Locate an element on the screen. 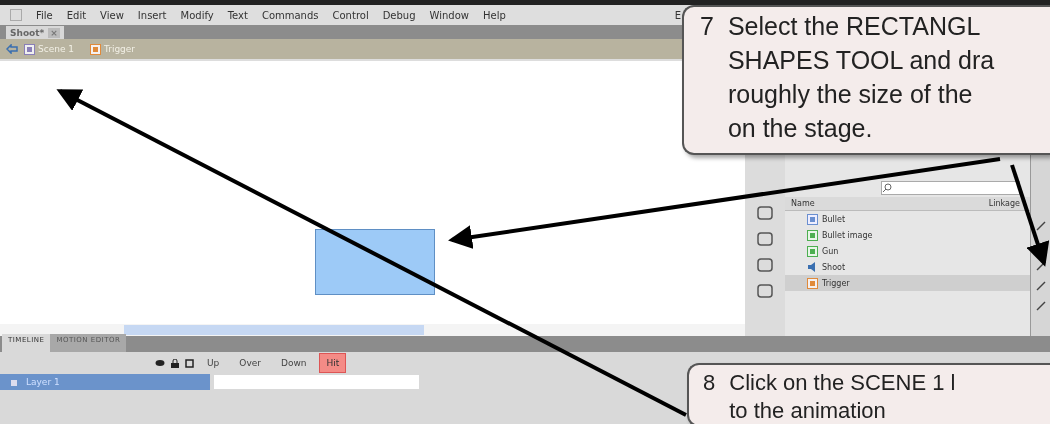 The width and height of the screenshot is (1050, 424). frame-label: Over is located at coordinates (250, 363).